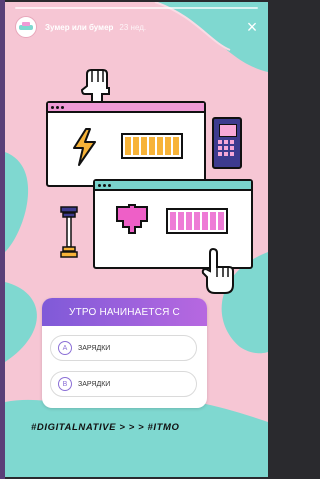  Describe the element at coordinates (105, 427) in the screenshot. I see `hashtag-text: #DIGITALNATIVE > > > #ITMO` at that location.